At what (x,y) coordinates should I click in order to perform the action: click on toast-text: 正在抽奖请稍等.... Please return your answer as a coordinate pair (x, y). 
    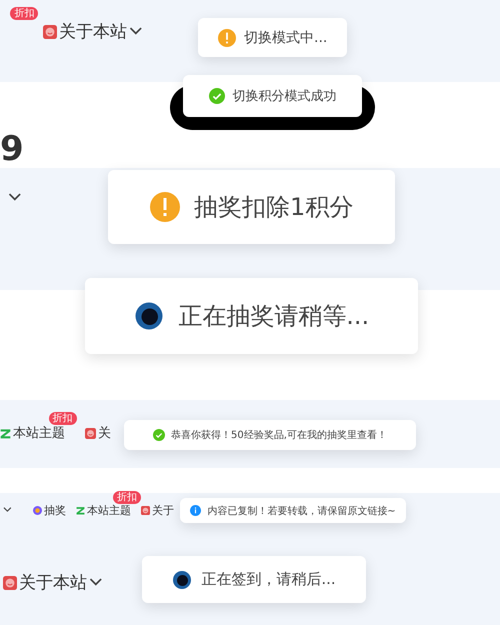
    Looking at the image, I should click on (274, 316).